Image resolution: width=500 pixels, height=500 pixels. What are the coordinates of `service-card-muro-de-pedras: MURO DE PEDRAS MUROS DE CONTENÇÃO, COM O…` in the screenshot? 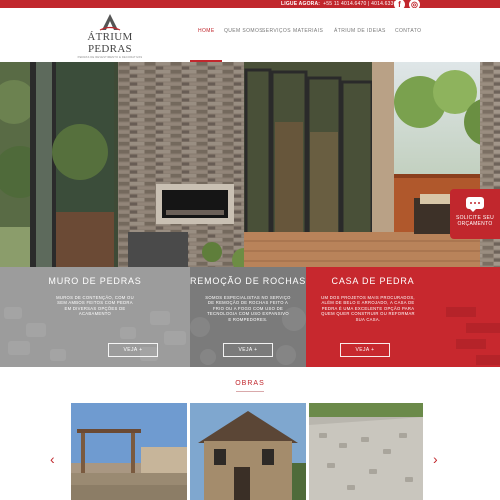 It's located at (95, 317).